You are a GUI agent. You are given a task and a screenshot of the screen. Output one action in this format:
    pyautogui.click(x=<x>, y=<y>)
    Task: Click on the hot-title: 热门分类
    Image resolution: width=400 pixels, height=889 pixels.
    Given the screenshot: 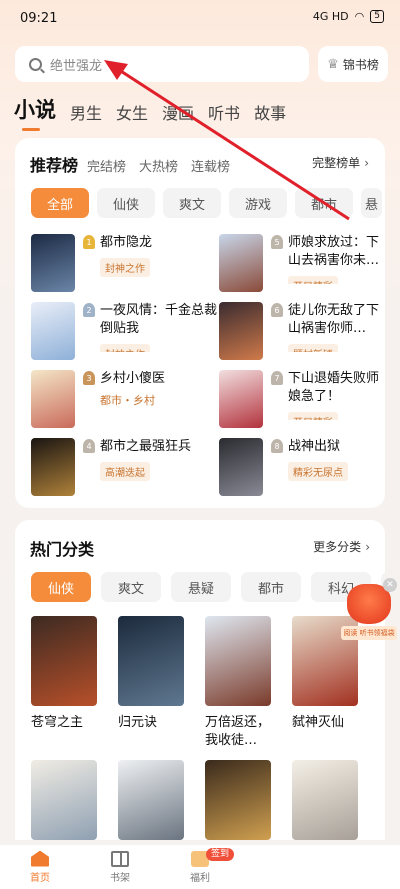 What is the action you would take?
    pyautogui.click(x=62, y=549)
    